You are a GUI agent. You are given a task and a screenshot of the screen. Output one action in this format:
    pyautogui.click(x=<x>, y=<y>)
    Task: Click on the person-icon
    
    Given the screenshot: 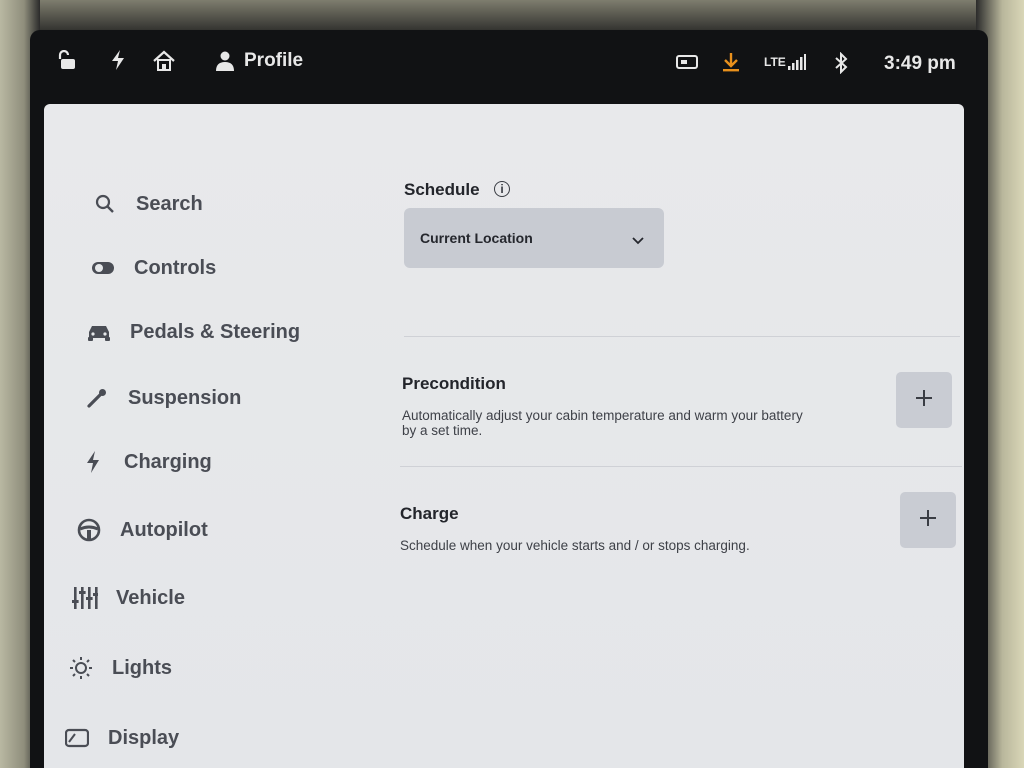 What is the action you would take?
    pyautogui.click(x=225, y=61)
    